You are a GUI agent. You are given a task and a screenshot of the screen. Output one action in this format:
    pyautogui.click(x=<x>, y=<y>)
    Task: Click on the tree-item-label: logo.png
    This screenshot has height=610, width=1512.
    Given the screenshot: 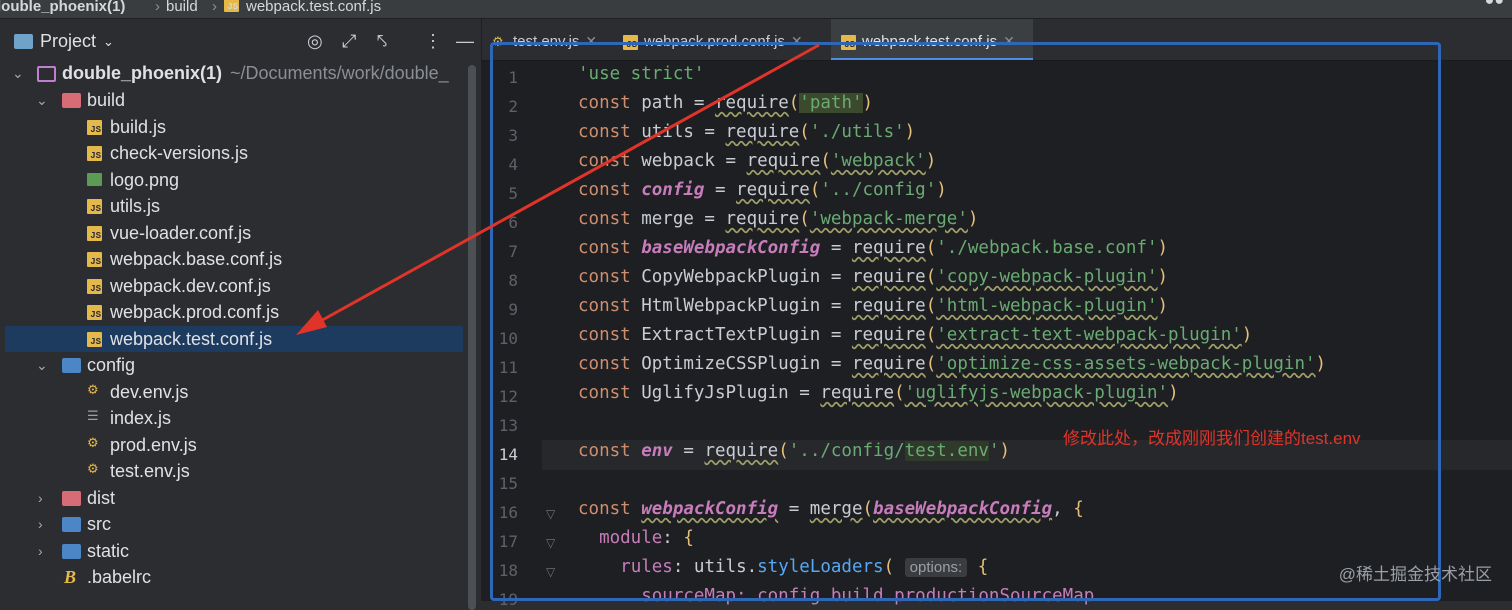 What is the action you would take?
    pyautogui.click(x=145, y=180)
    